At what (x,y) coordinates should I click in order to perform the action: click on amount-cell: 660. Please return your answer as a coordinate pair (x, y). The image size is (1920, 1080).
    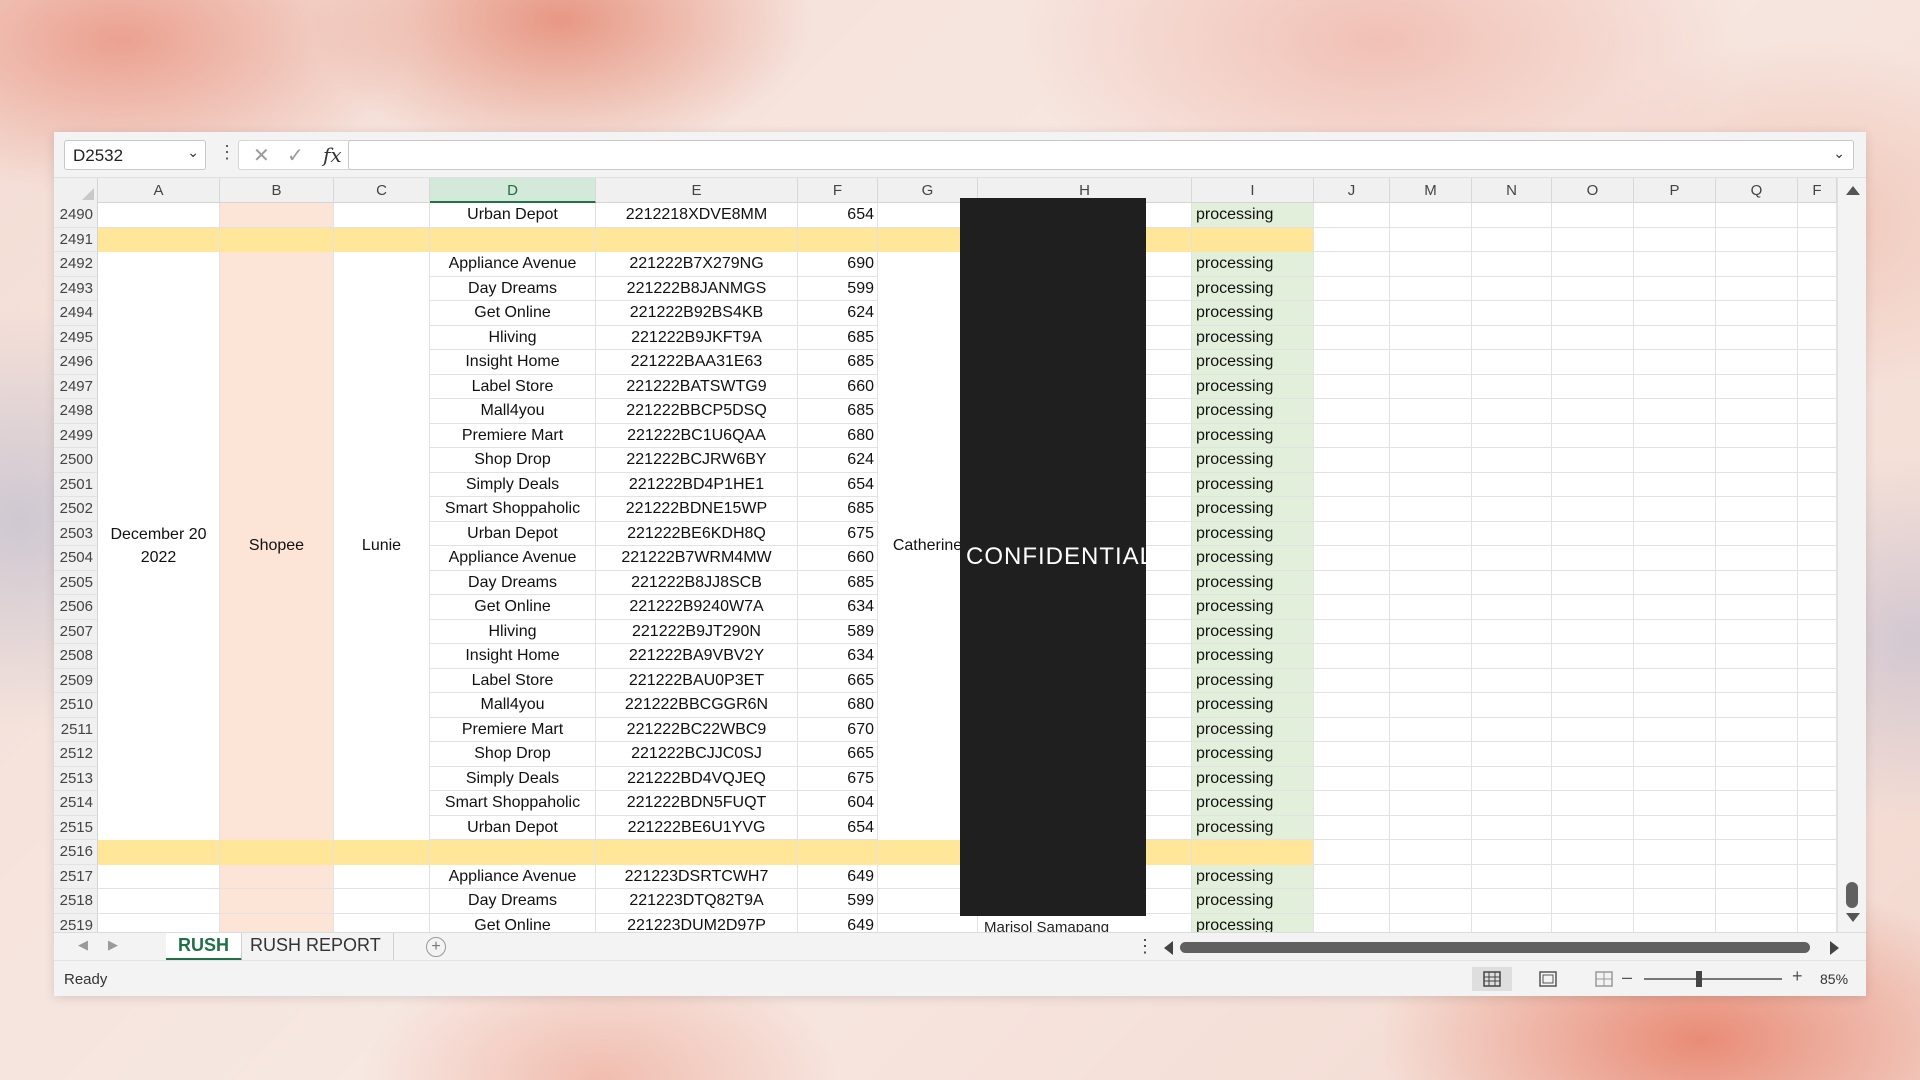
    Looking at the image, I should click on (838, 386).